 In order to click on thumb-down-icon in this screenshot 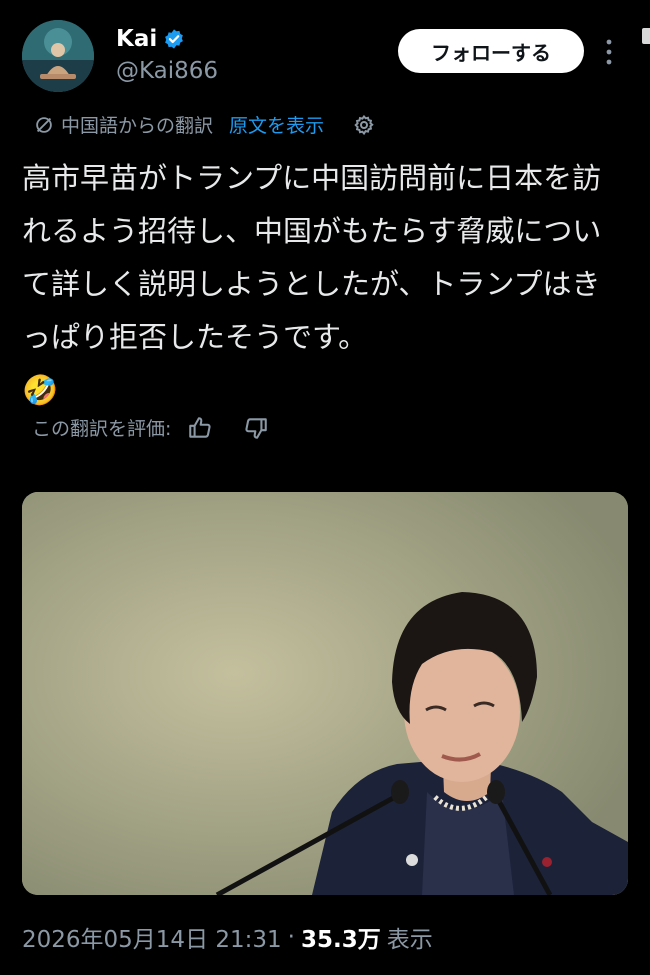, I will do `click(256, 428)`.